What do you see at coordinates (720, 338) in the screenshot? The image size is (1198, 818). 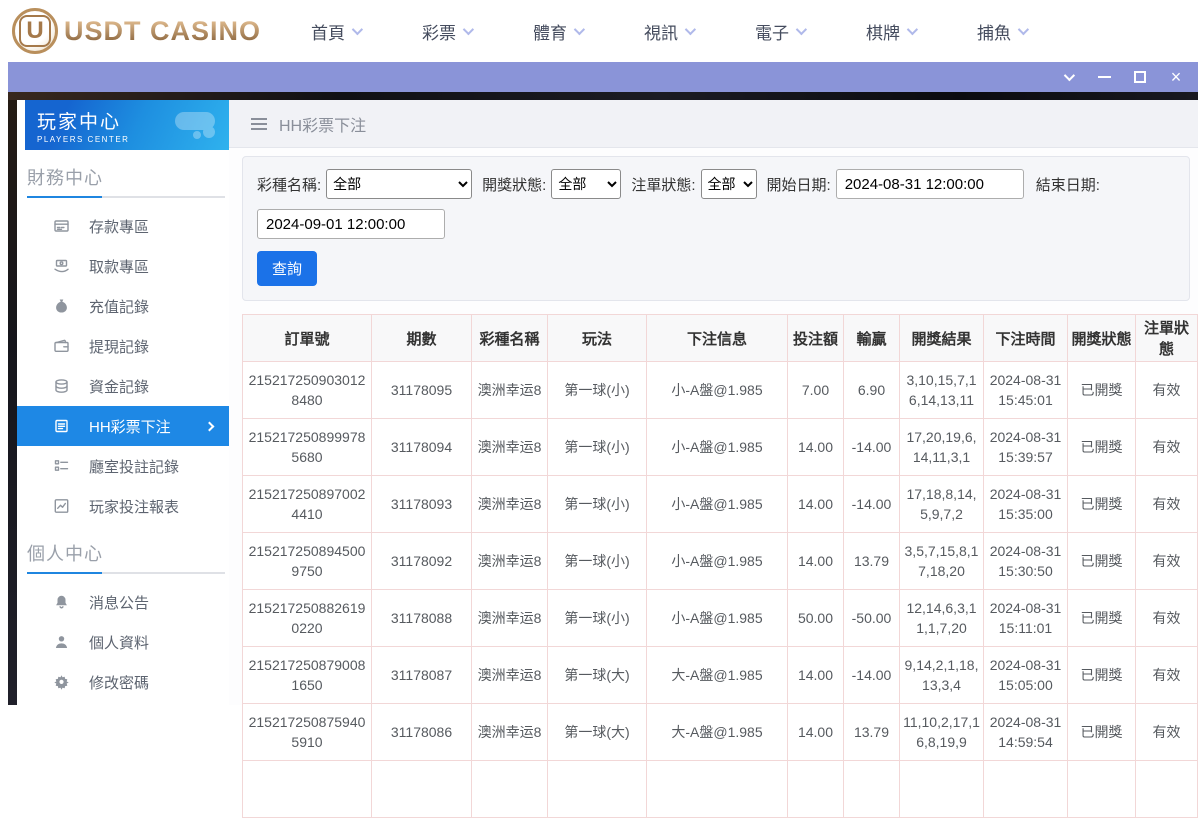 I see `table-header-row: 訂單號期數彩種名稱玩法下注信息投注額輸贏開獎結果下注時間開獎狀態注單狀態` at bounding box center [720, 338].